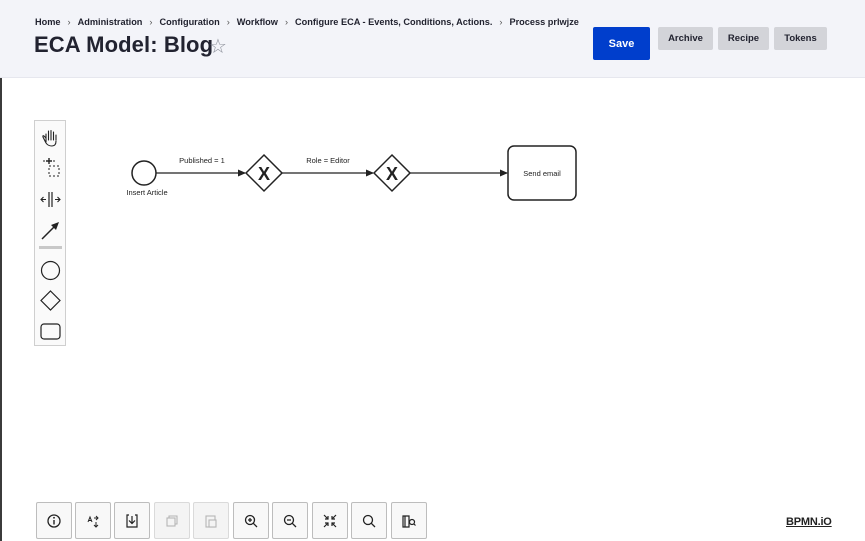  What do you see at coordinates (50, 300) in the screenshot?
I see `create-gateway-icon` at bounding box center [50, 300].